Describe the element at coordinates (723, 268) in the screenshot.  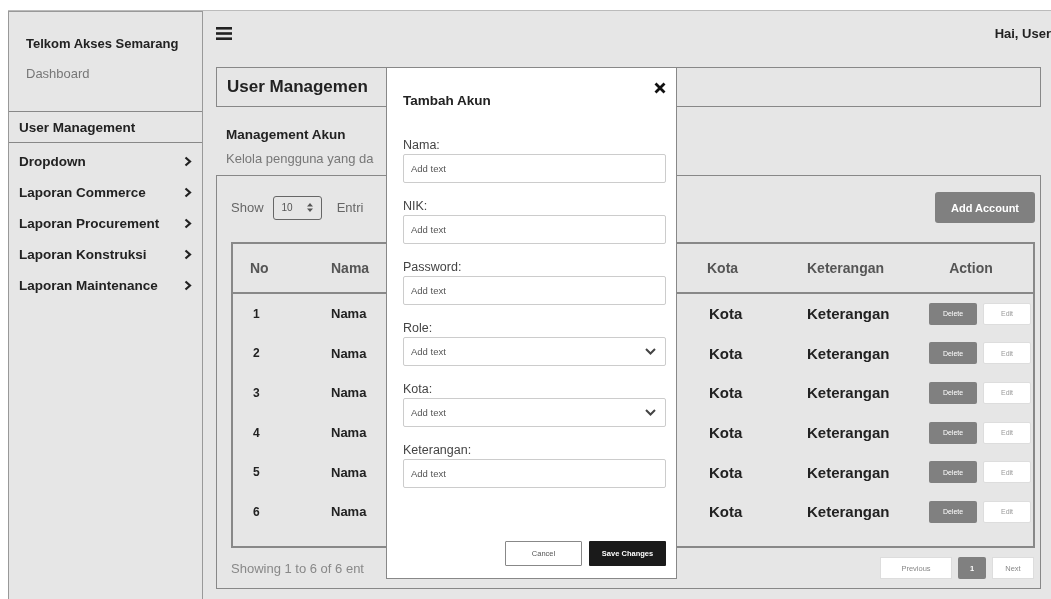
I see `column-header: Kota` at that location.